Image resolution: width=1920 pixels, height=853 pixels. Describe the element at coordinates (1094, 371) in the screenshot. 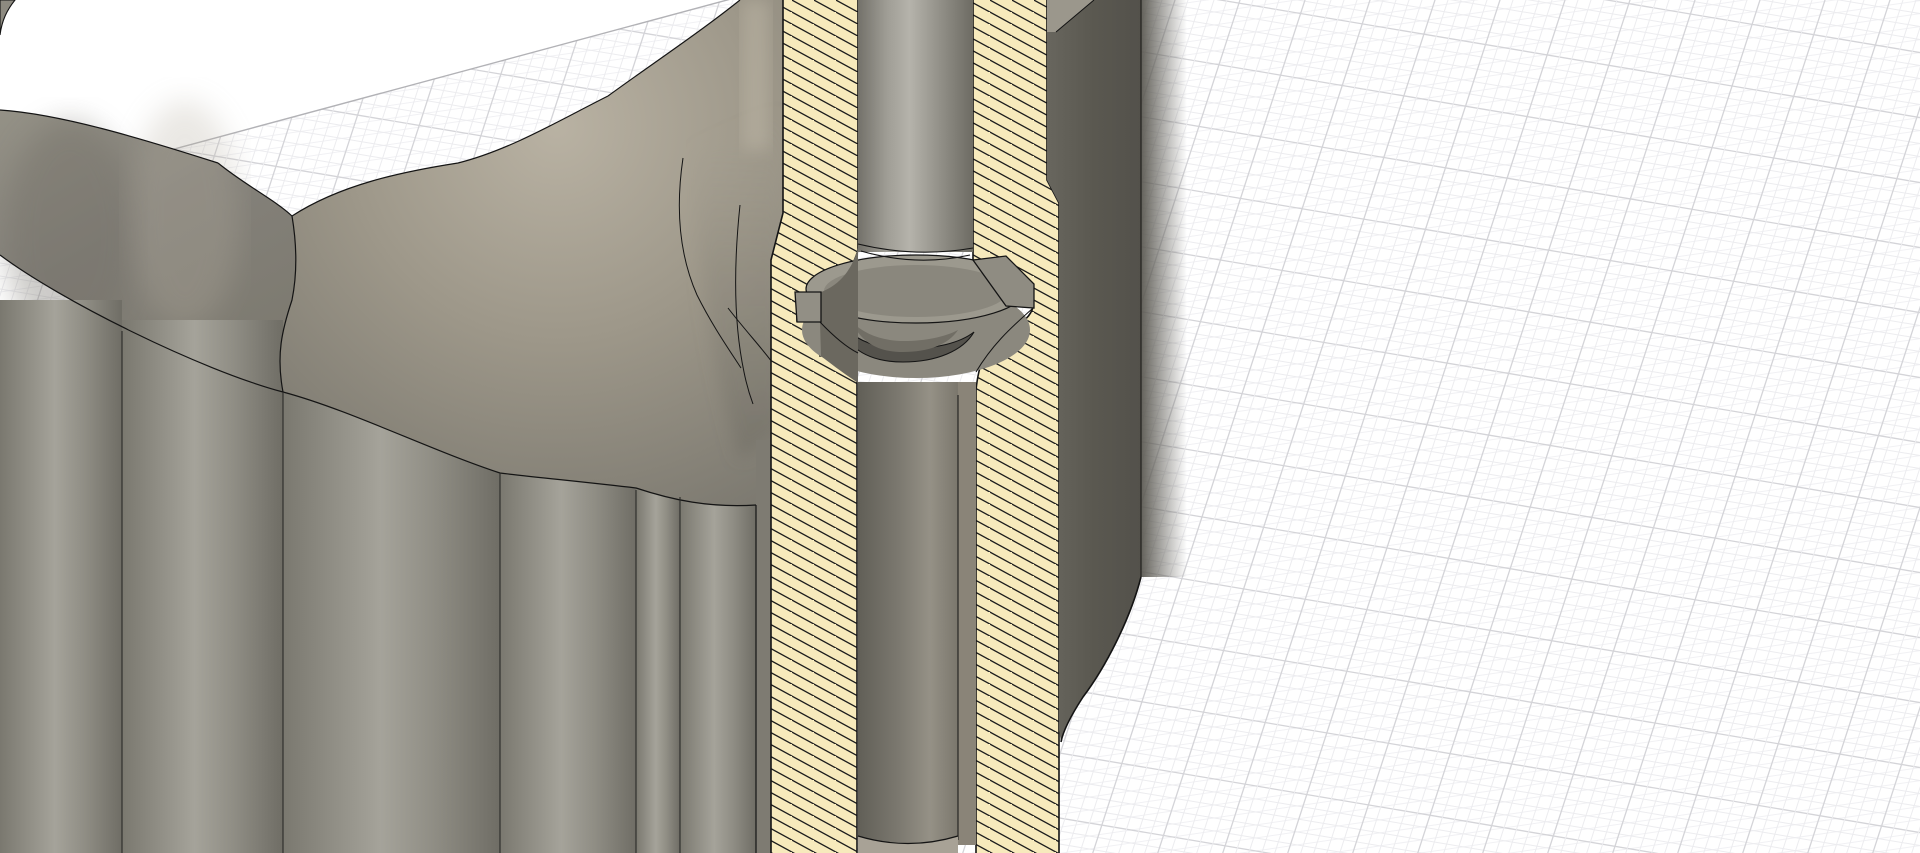

I see `outer-sleeve` at that location.